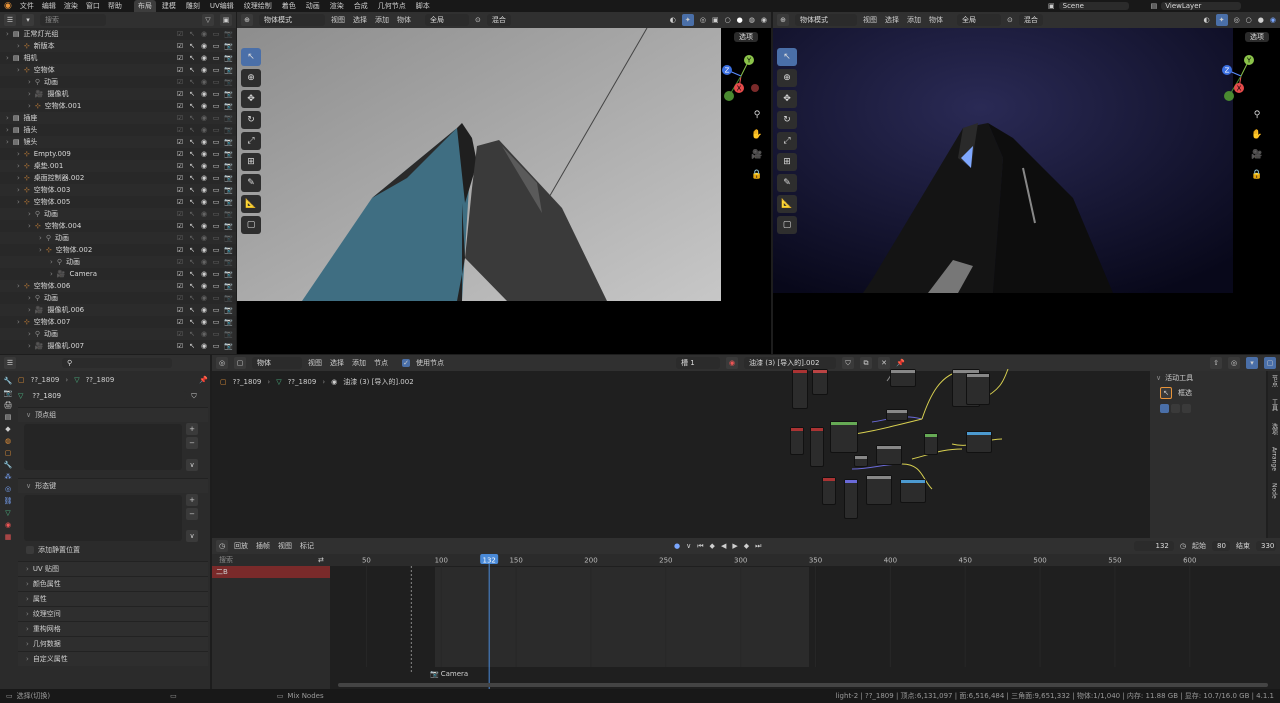 This screenshot has height=703, width=1280. What do you see at coordinates (677, 546) in the screenshot?
I see `auto-keying-icon: ●` at bounding box center [677, 546].